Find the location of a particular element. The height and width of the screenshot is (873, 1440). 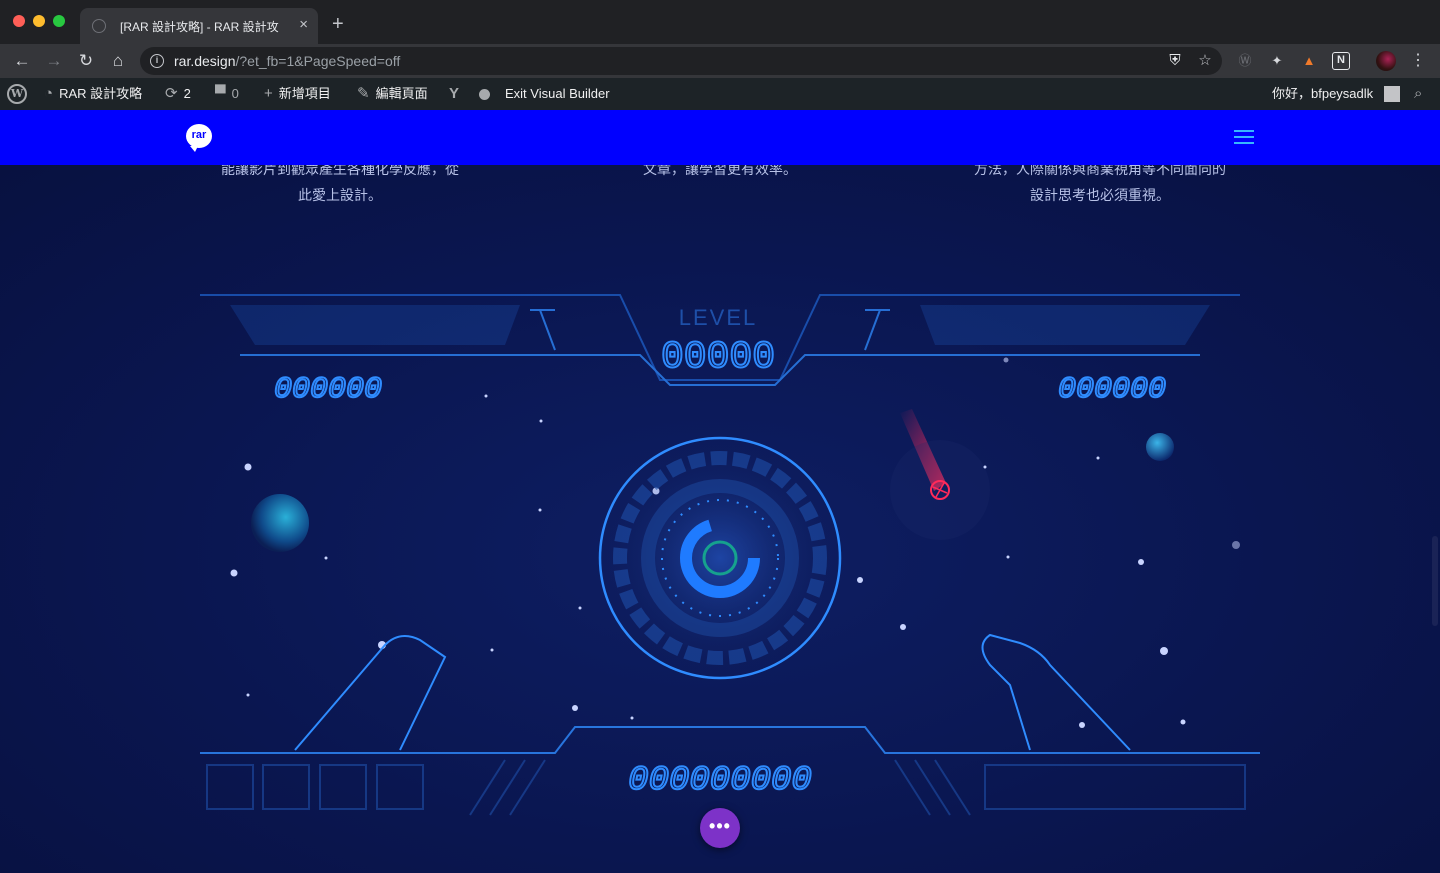

tab-title: [RAR 設計攻略] - RAR 設計攻 is located at coordinates (199, 27).